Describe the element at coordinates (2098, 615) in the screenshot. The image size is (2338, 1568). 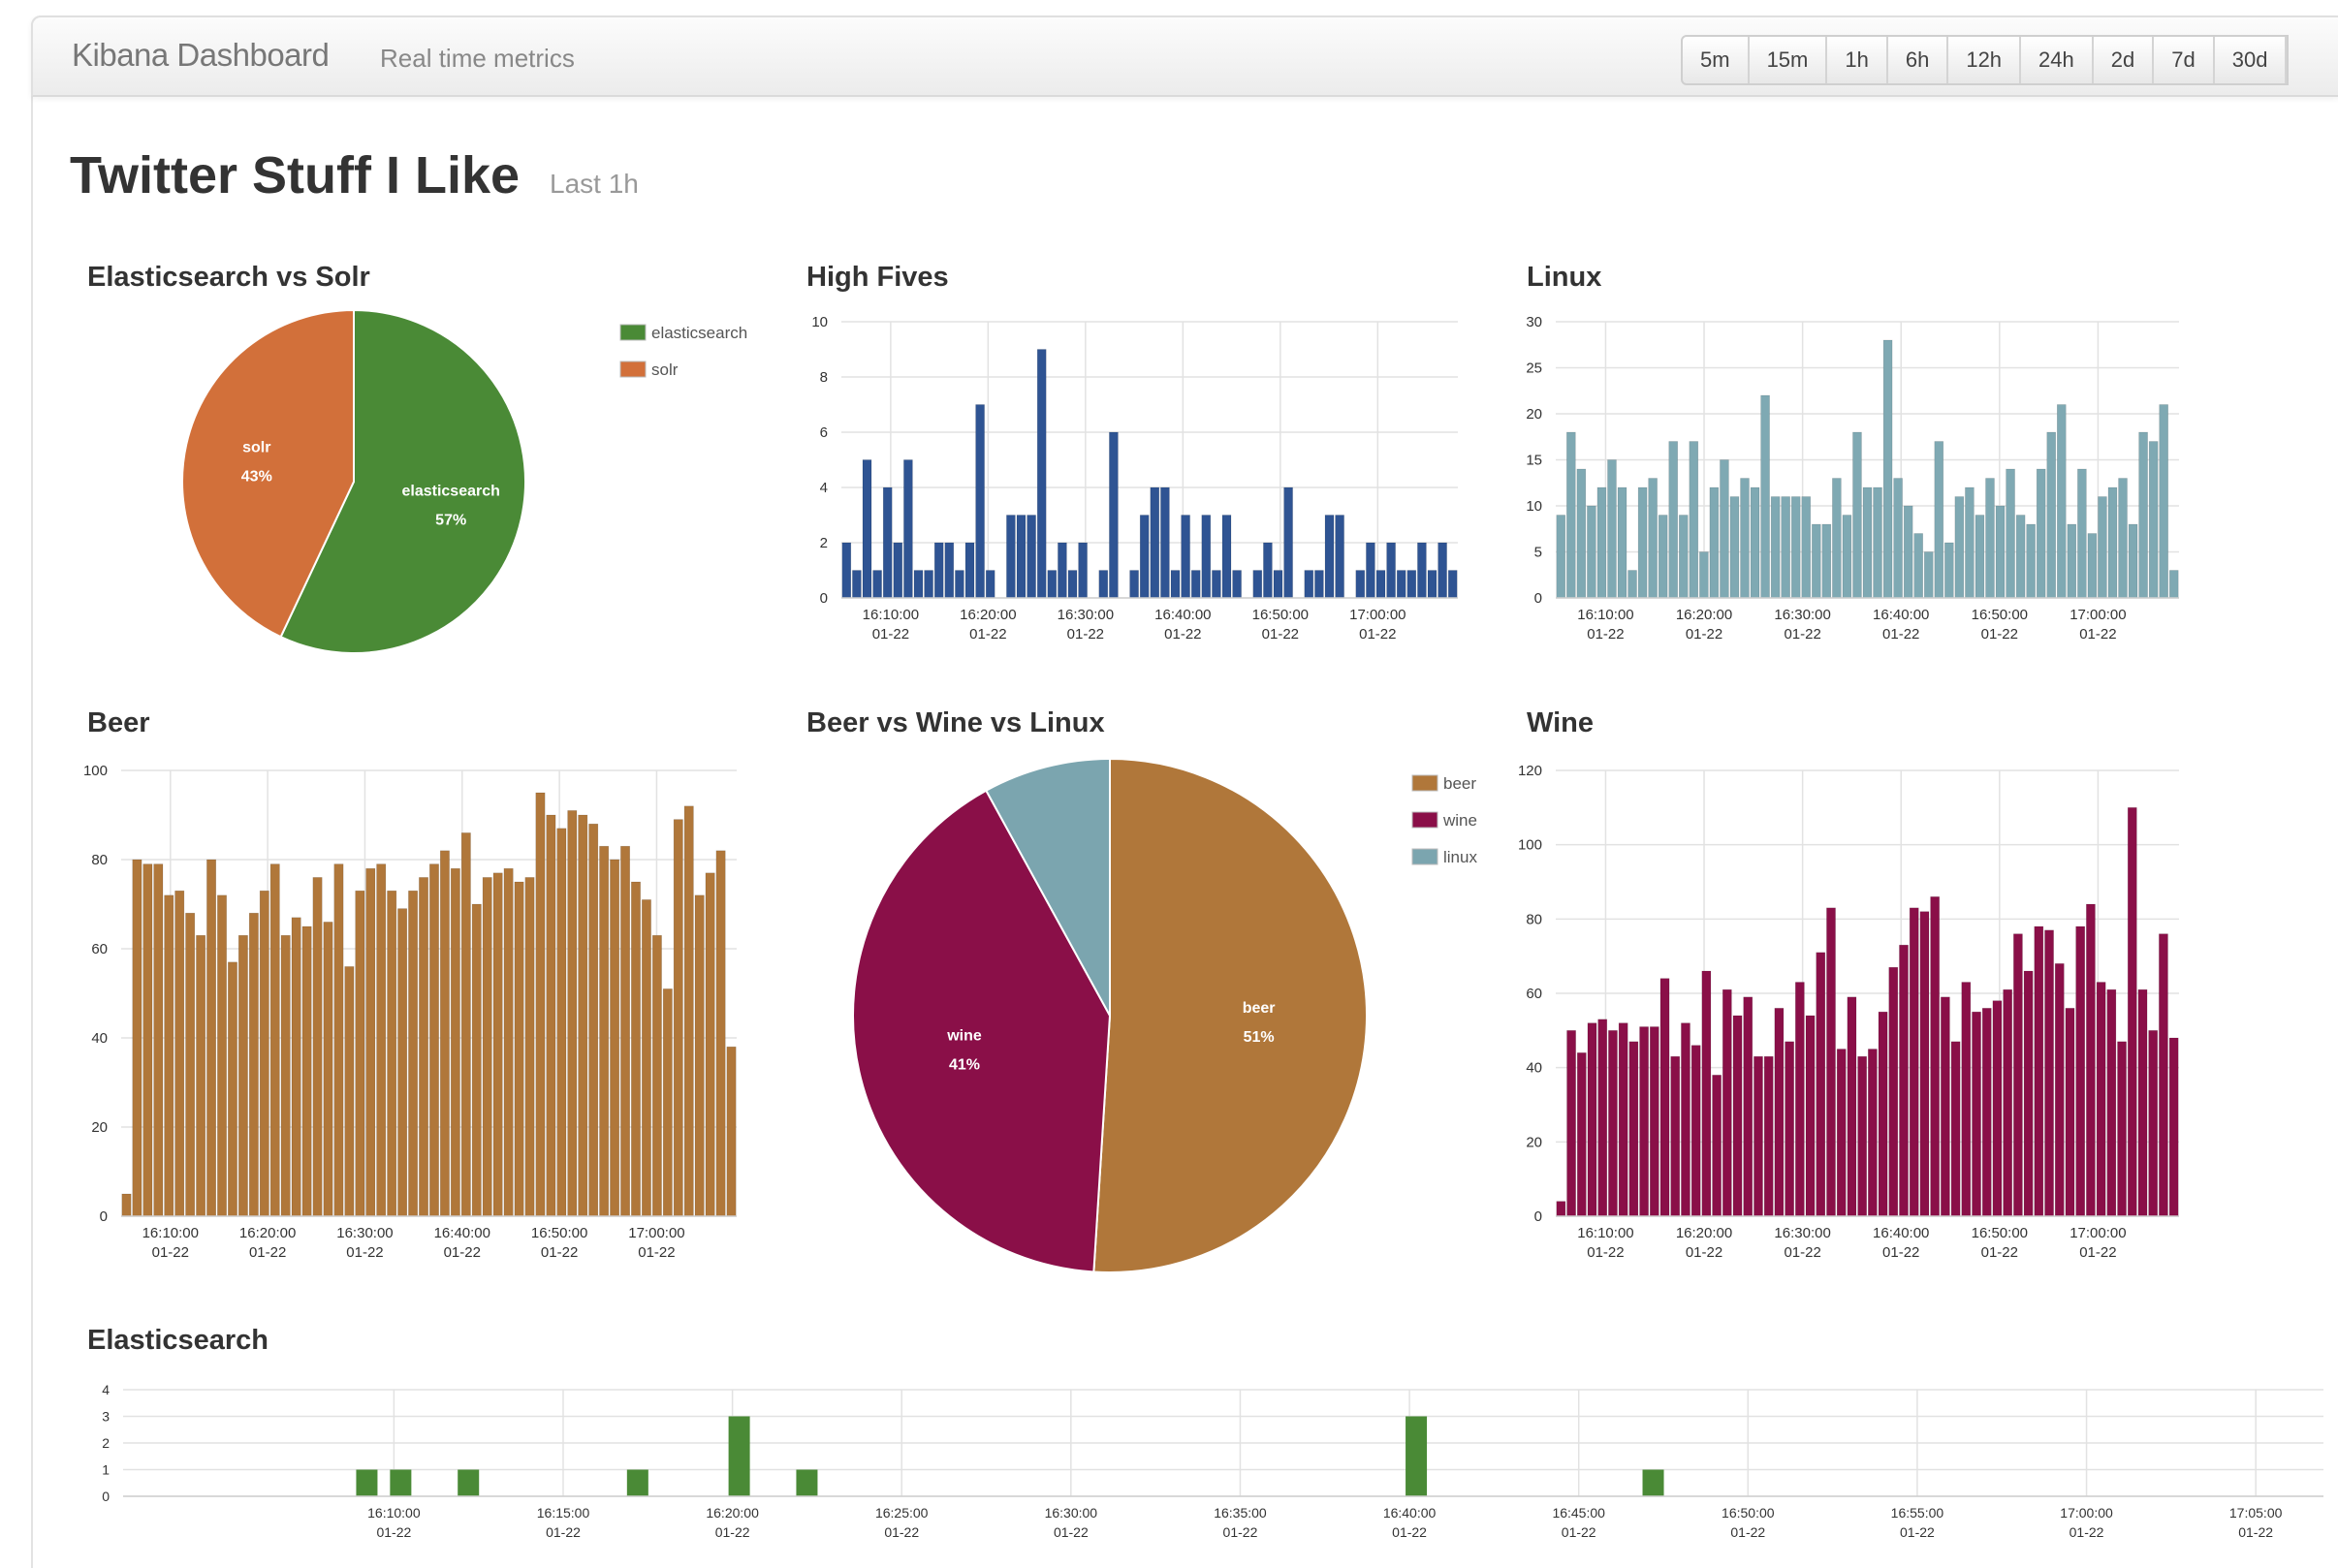
I see `x-tick-label: 17:00:00` at that location.